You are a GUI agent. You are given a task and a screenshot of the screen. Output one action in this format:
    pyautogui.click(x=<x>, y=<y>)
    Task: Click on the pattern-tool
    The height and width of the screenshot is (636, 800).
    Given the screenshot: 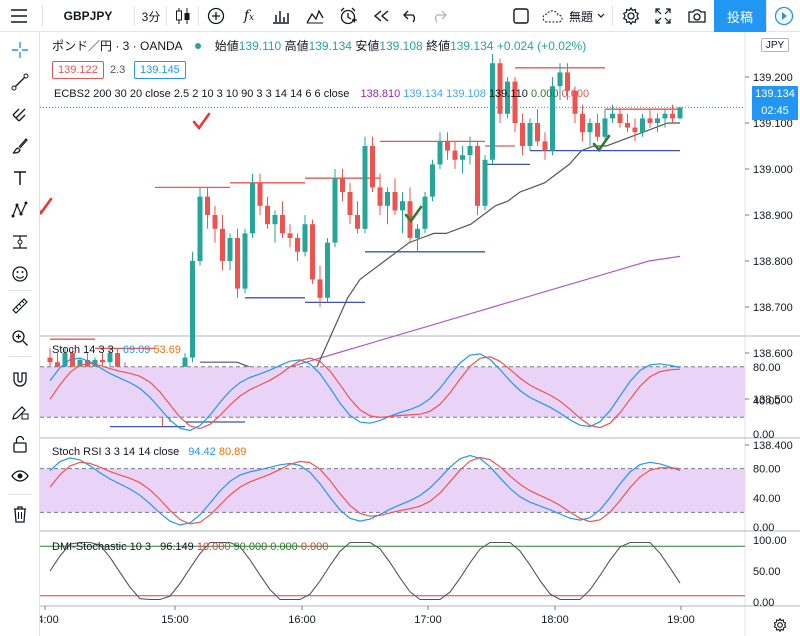 What is the action you would take?
    pyautogui.click(x=20, y=210)
    